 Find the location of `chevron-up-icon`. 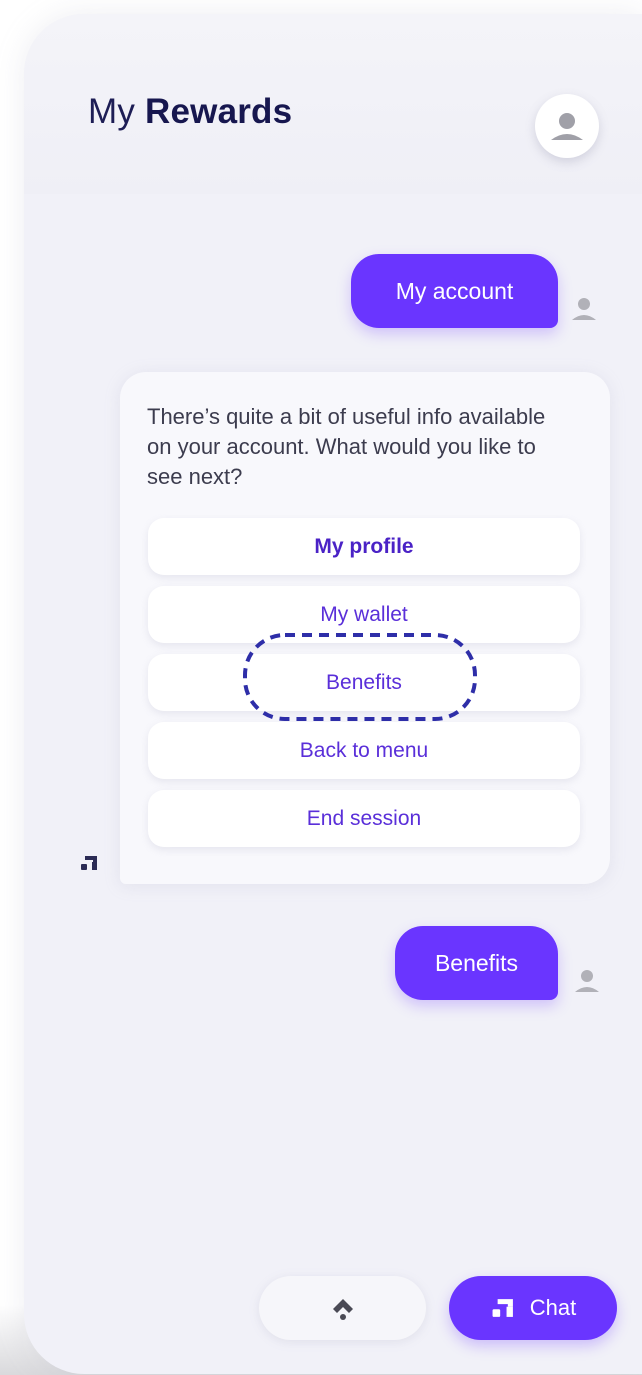

chevron-up-icon is located at coordinates (342, 1309).